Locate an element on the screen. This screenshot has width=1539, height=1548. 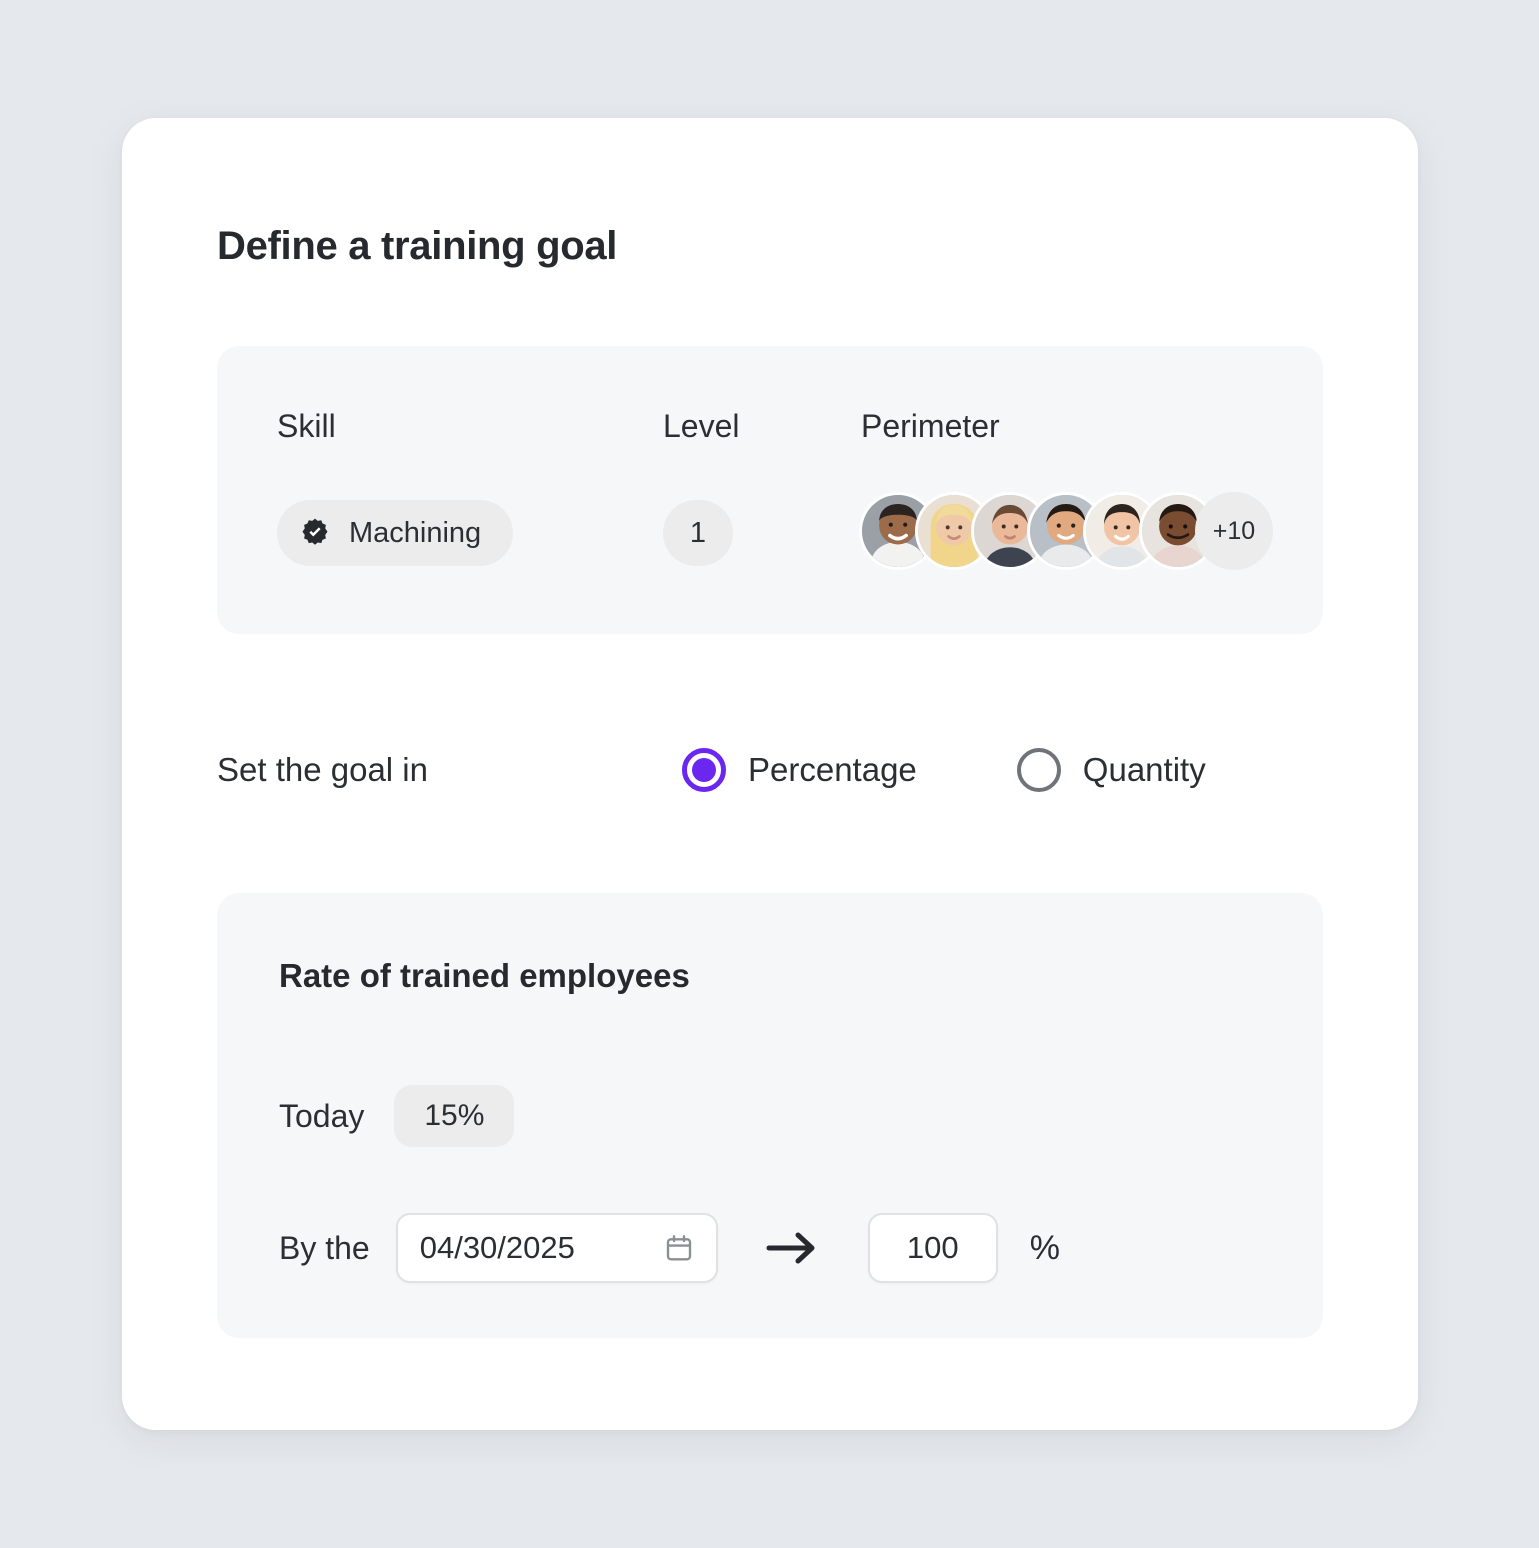
column-header-level: Level is located at coordinates (701, 426).